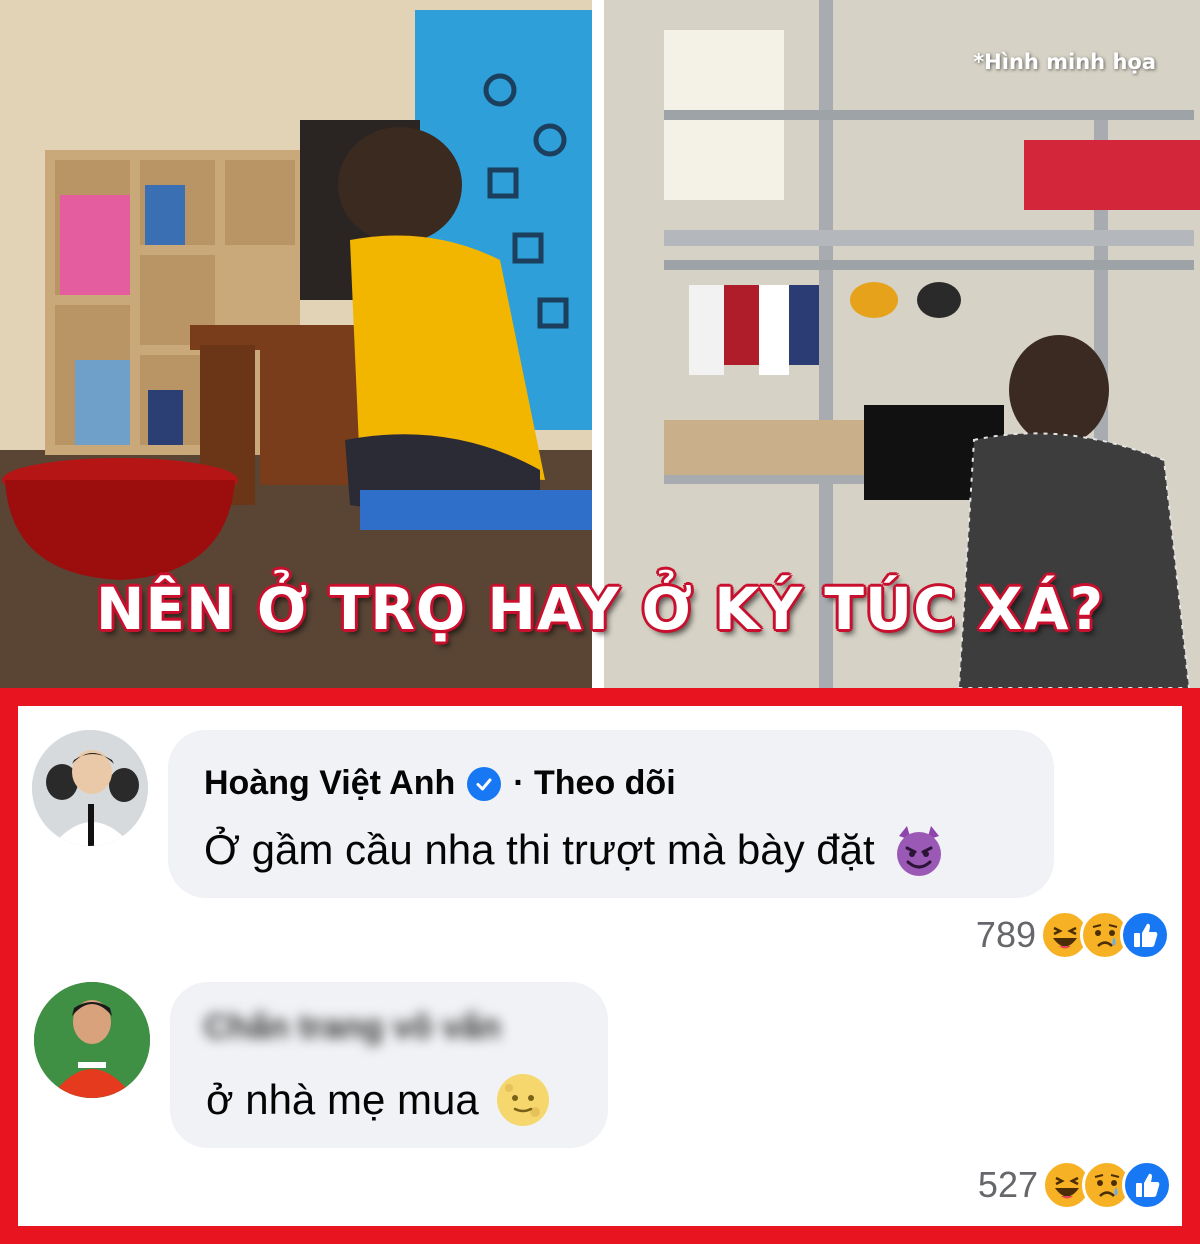 This screenshot has height=1244, width=1200. What do you see at coordinates (1005, 934) in the screenshot?
I see `reaction-count: 789` at bounding box center [1005, 934].